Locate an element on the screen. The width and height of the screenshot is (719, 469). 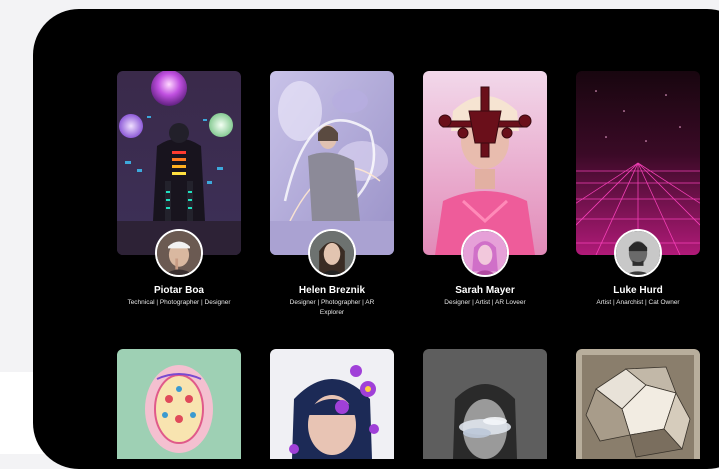
profile-roles: Technical | Photographer | Designer is located at coordinates (179, 302).